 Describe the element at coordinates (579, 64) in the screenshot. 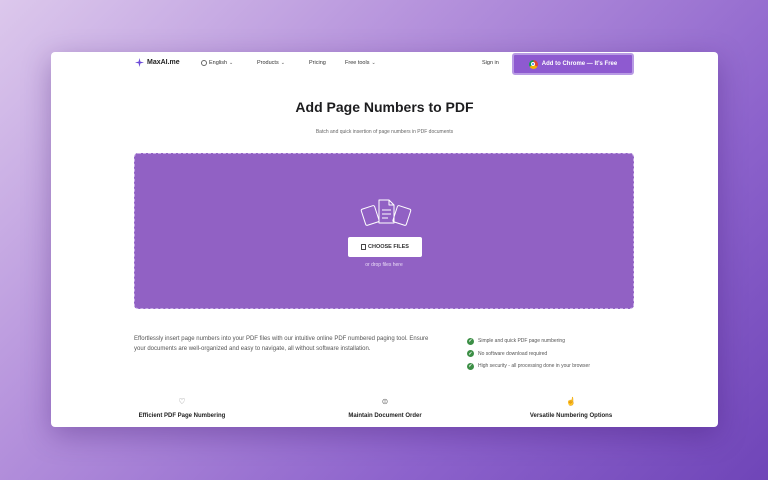

I see `cta-label: Add to Chrome — It's Free` at that location.